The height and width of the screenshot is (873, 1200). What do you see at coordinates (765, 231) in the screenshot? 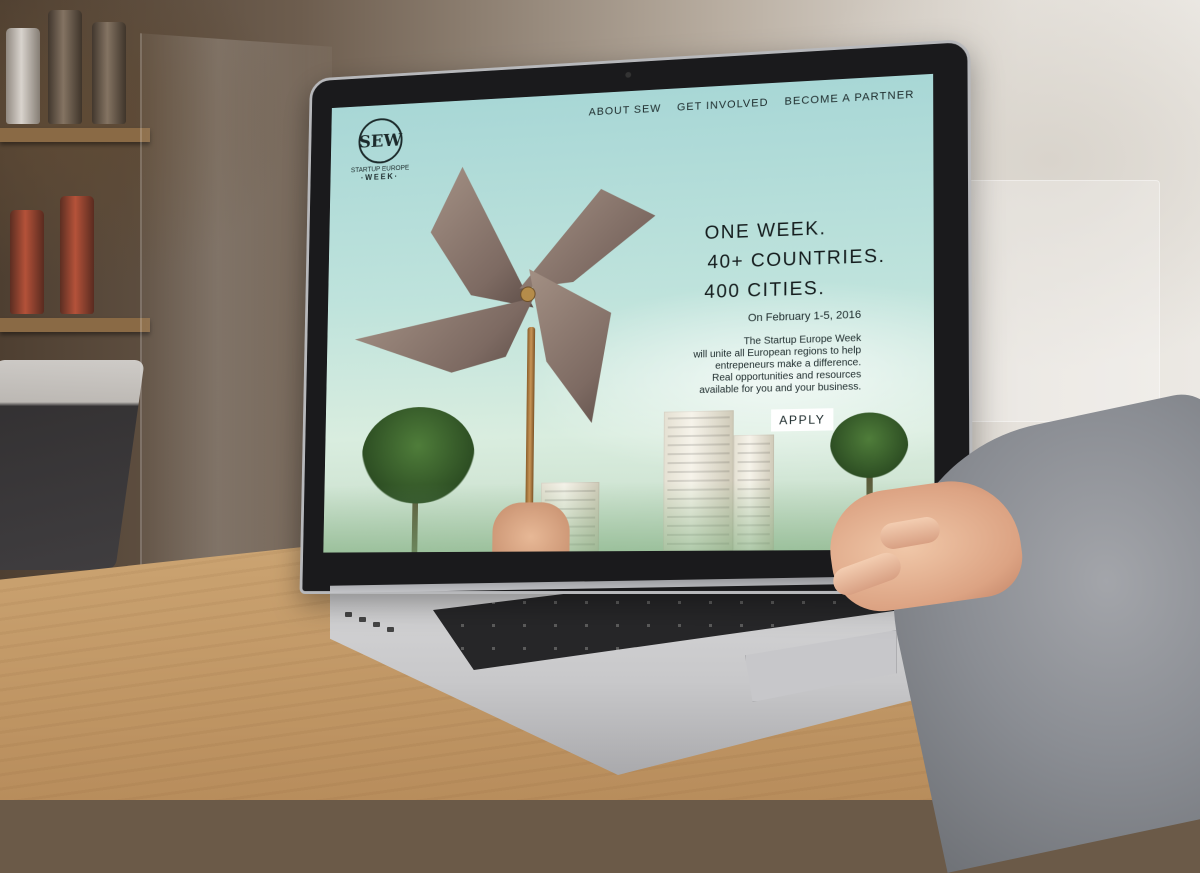
I see `hero-headline-1: ONE WEEK.` at bounding box center [765, 231].